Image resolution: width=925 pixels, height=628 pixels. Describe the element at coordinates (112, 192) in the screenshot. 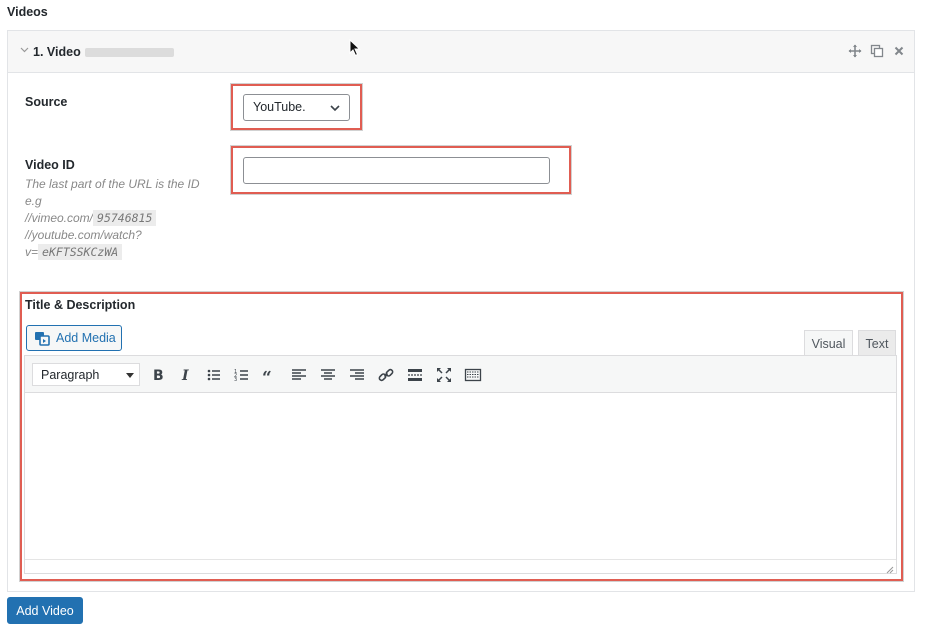

I see `video-id-description-text: The last part of the URL is the ID e.g` at that location.